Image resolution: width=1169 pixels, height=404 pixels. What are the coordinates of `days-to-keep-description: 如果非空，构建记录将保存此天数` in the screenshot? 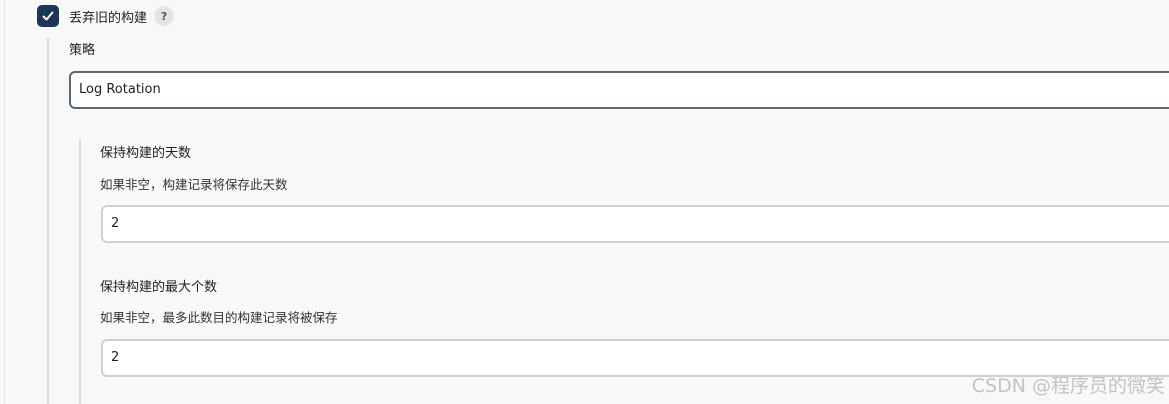 It's located at (194, 184).